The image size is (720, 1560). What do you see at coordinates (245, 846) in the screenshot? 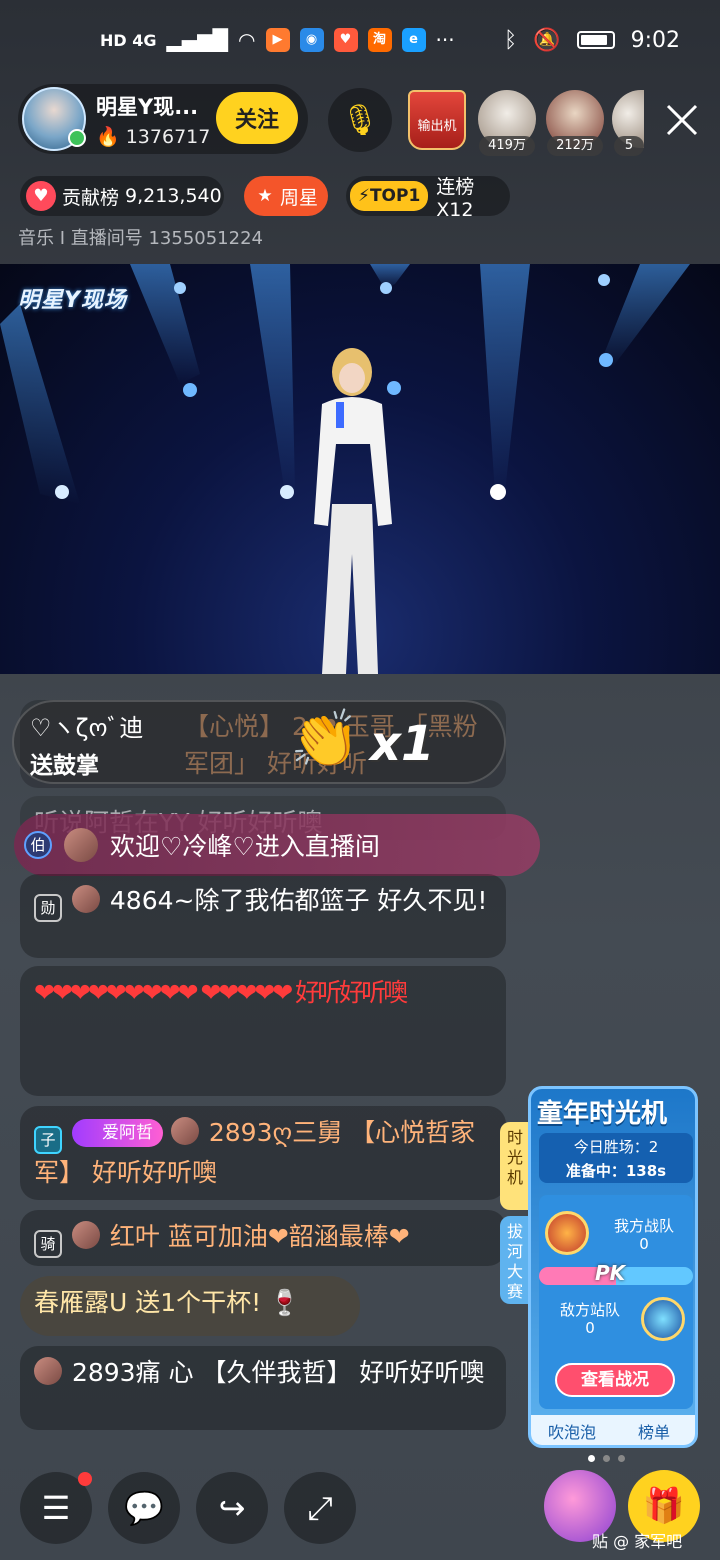
I see `welcome-text: 欢迎♡冷峰♡进入直播间` at bounding box center [245, 846].